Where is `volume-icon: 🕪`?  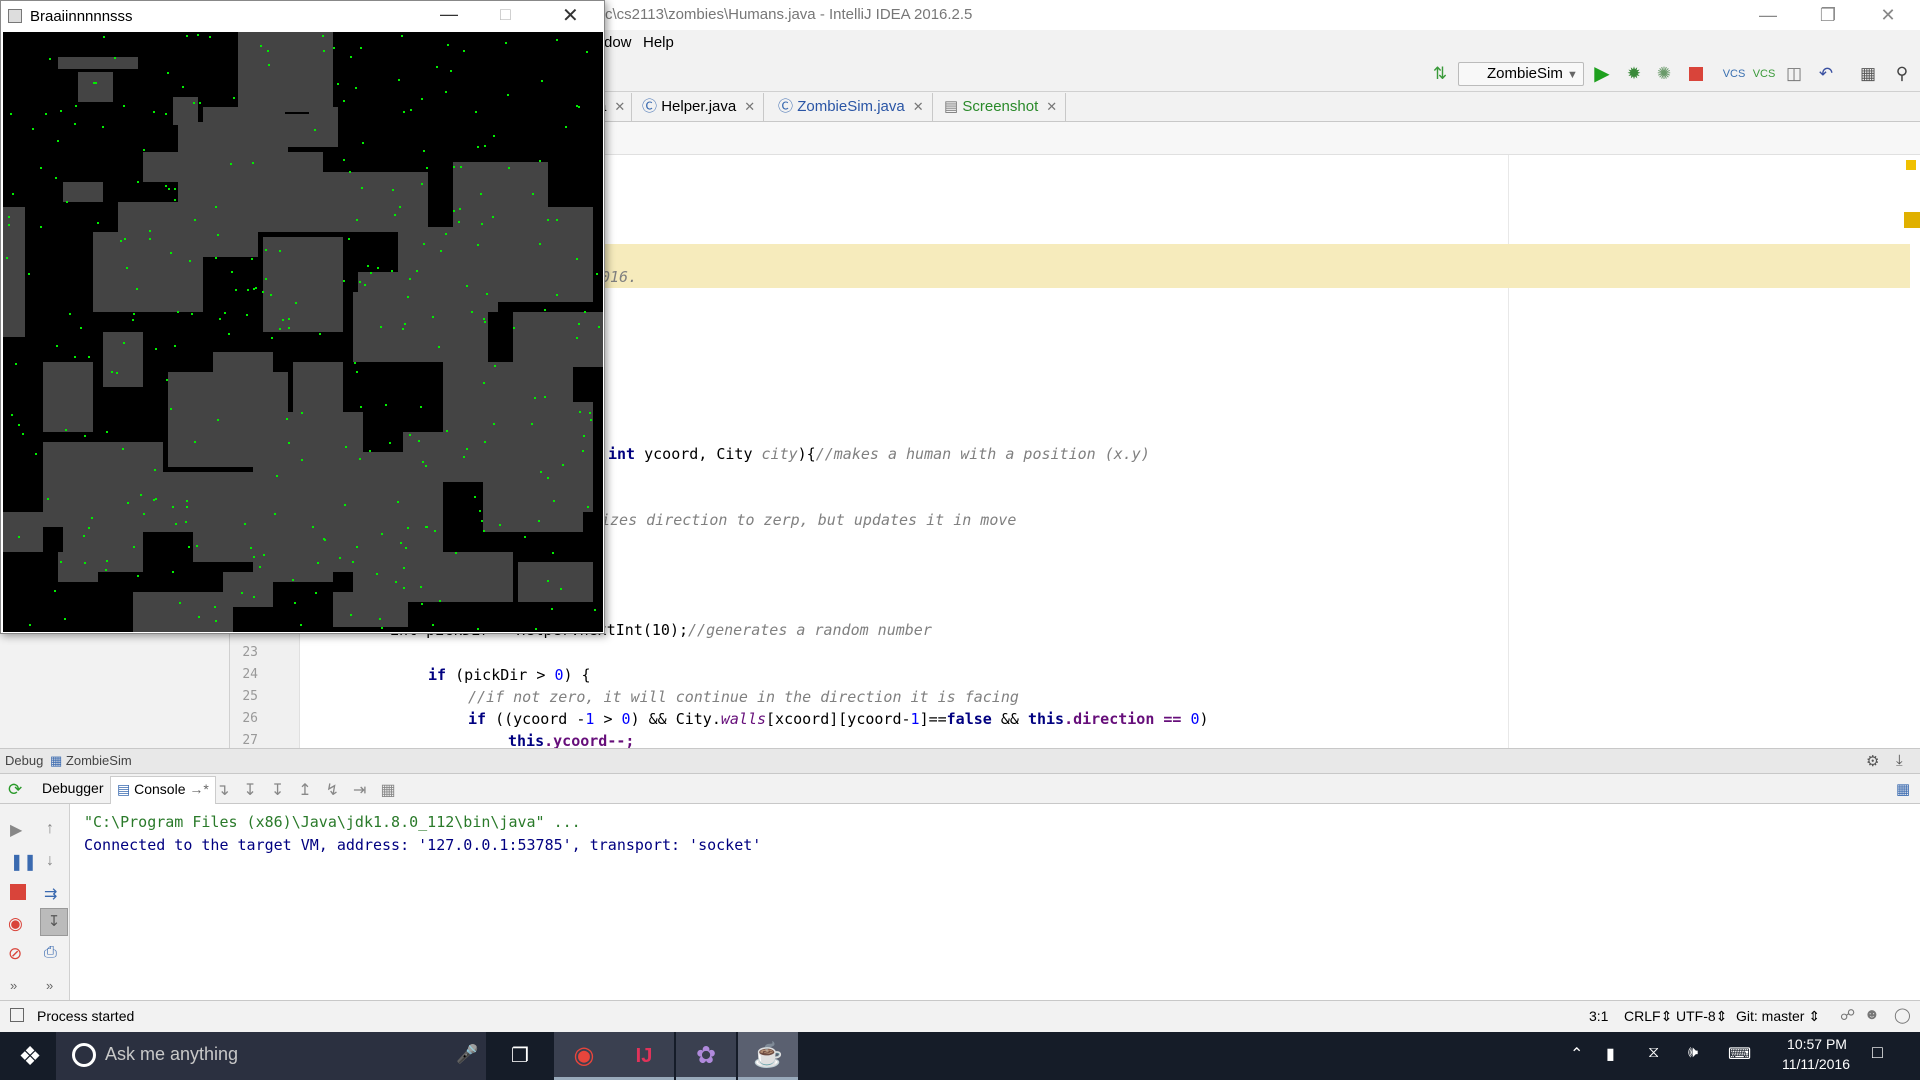
volume-icon: 🕪 is located at coordinates (1693, 1053).